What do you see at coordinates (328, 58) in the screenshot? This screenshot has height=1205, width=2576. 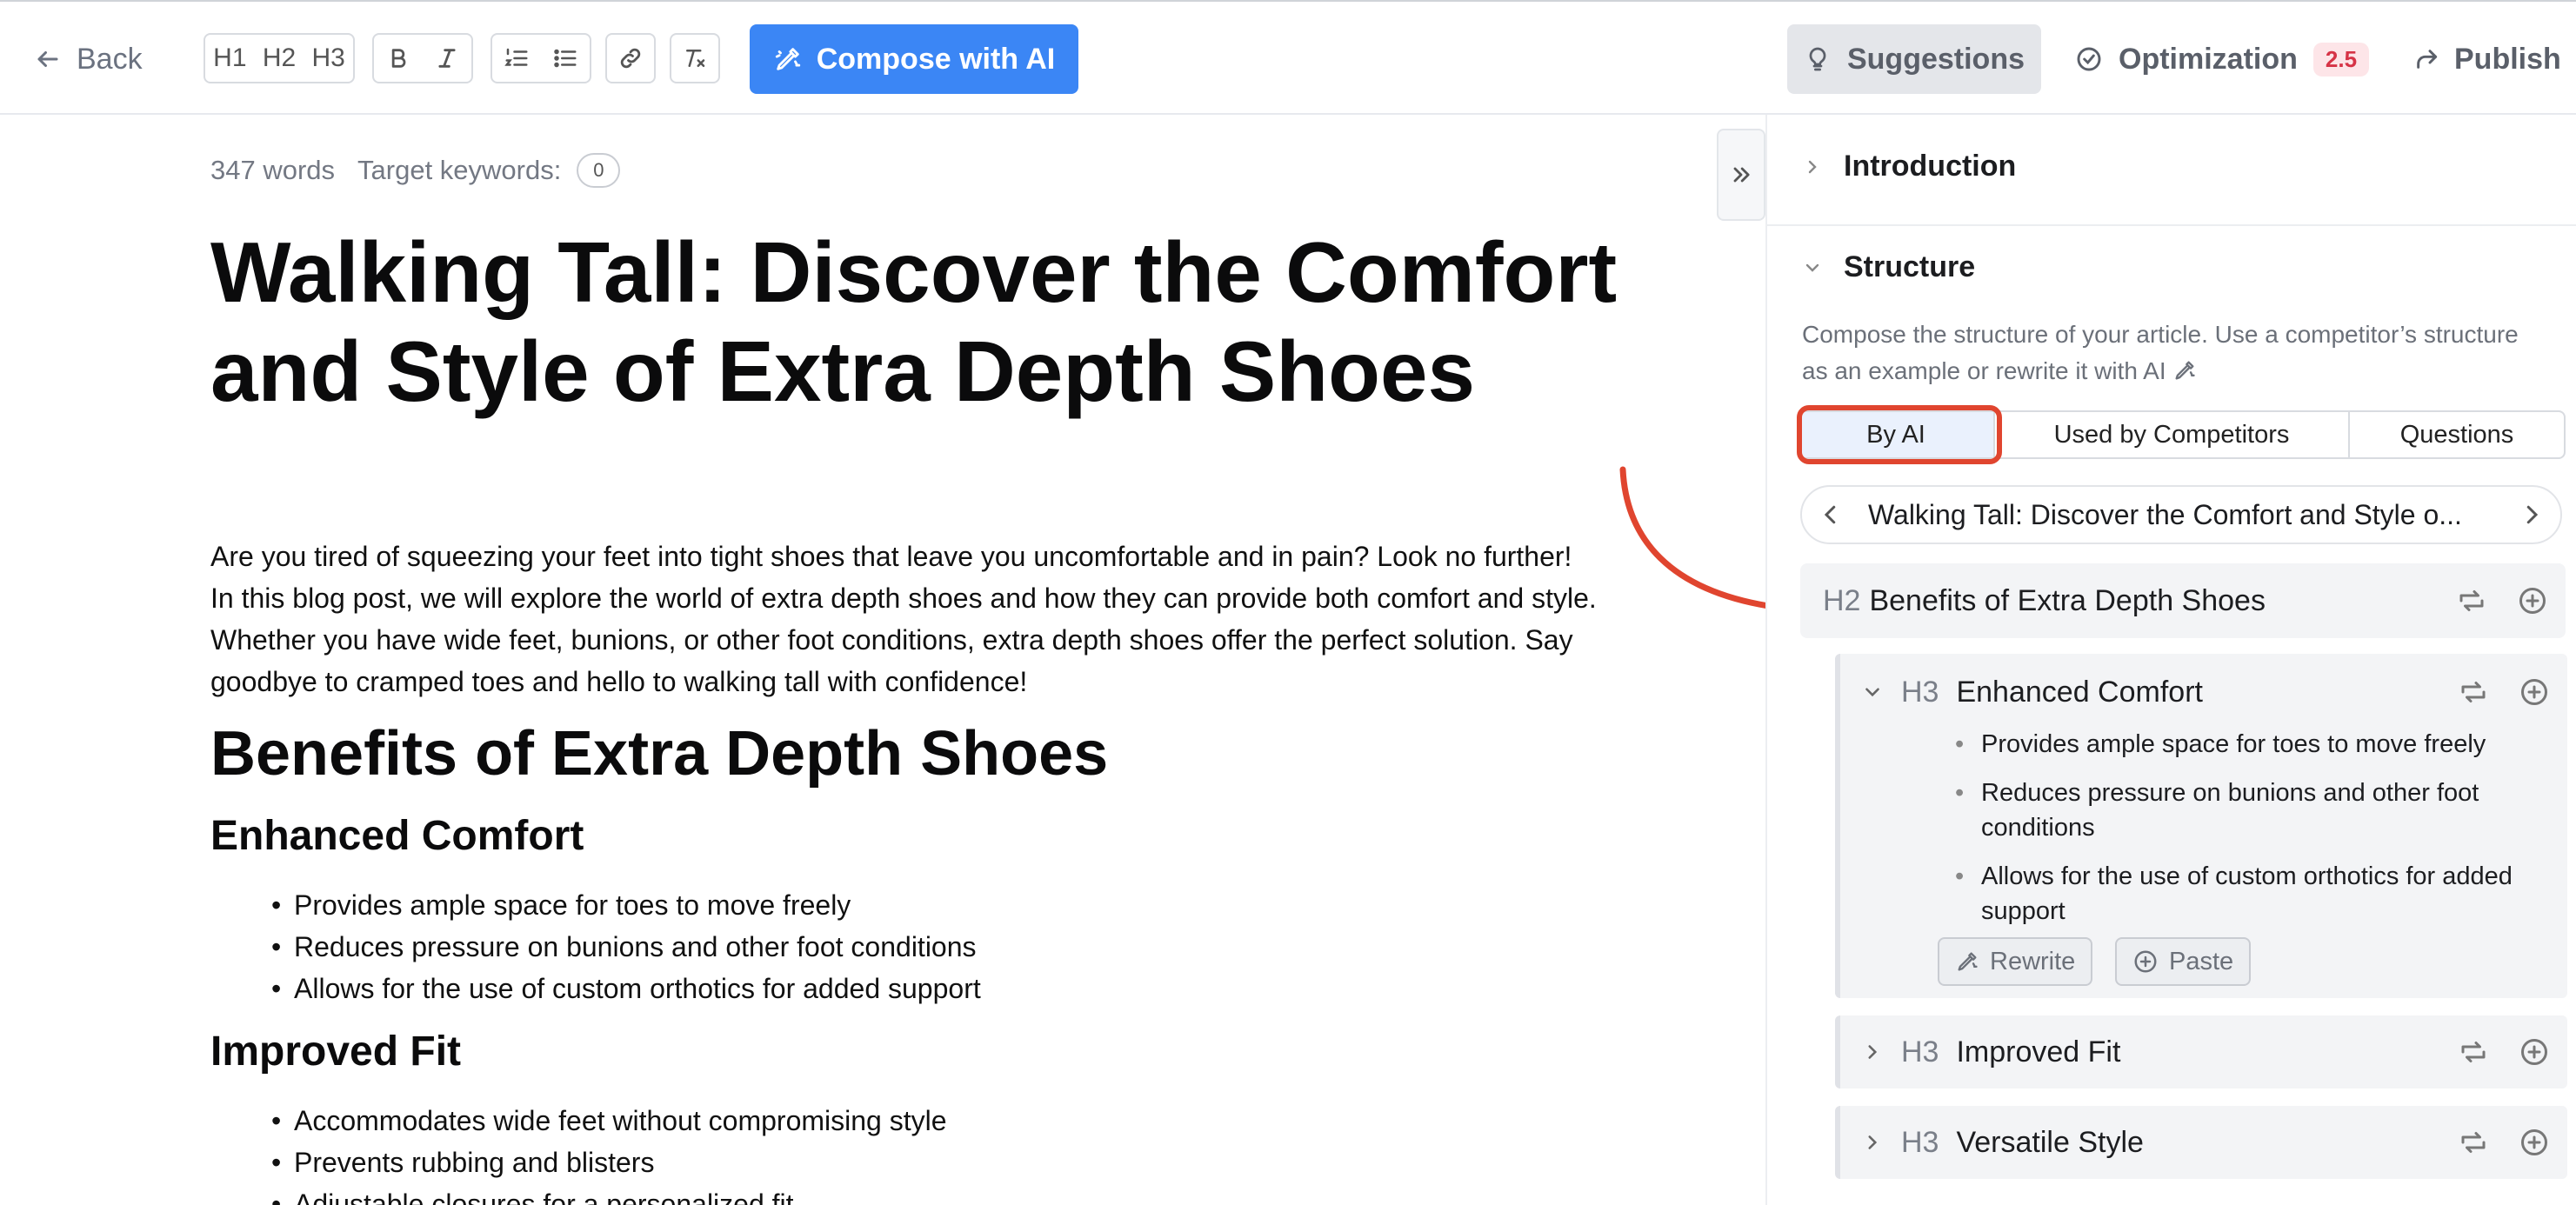 I see `heading-3-button: H3` at bounding box center [328, 58].